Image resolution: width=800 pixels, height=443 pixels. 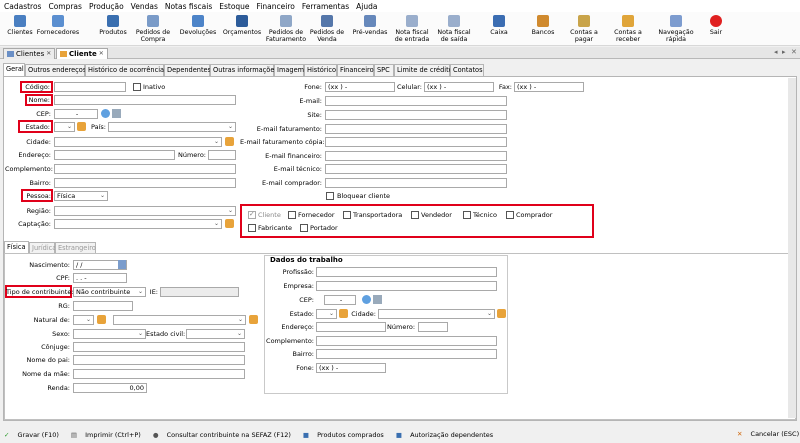 What do you see at coordinates (126, 70) in the screenshot?
I see `tab-historico-ocorrencias: Histórico de ocorrências` at bounding box center [126, 70].